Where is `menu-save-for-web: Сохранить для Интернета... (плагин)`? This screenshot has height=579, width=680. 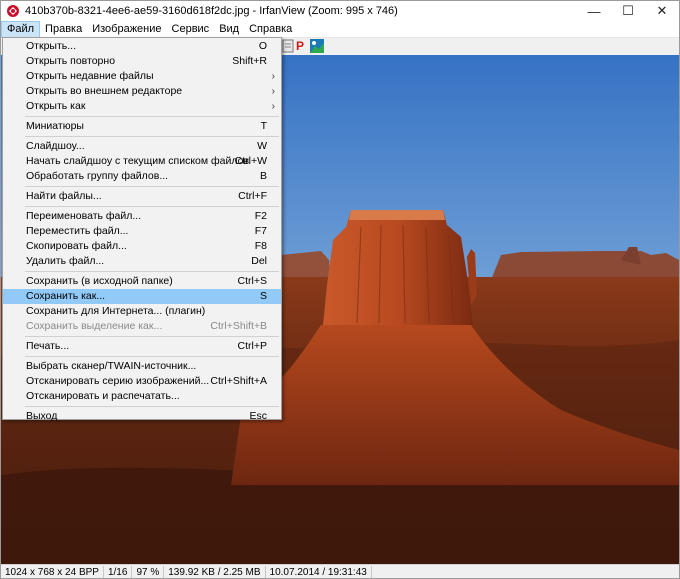
menu-save-for-web: Сохранить для Интернета... (плагин) is located at coordinates (142, 311).